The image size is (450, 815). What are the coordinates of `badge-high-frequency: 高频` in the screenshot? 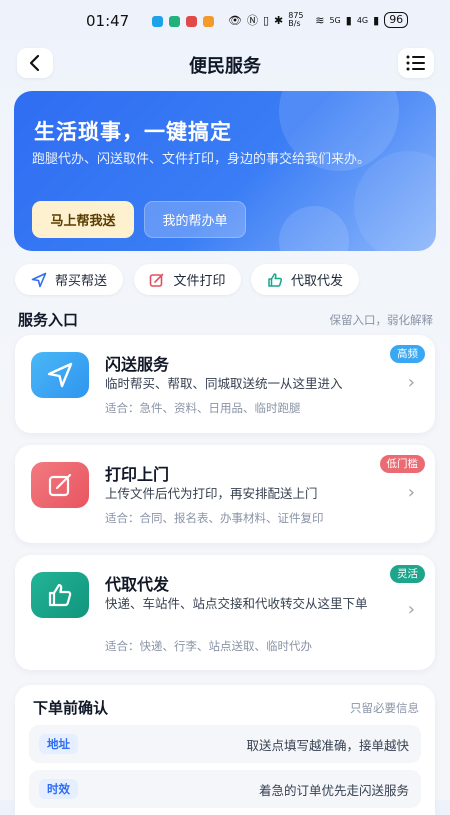 It's located at (407, 354).